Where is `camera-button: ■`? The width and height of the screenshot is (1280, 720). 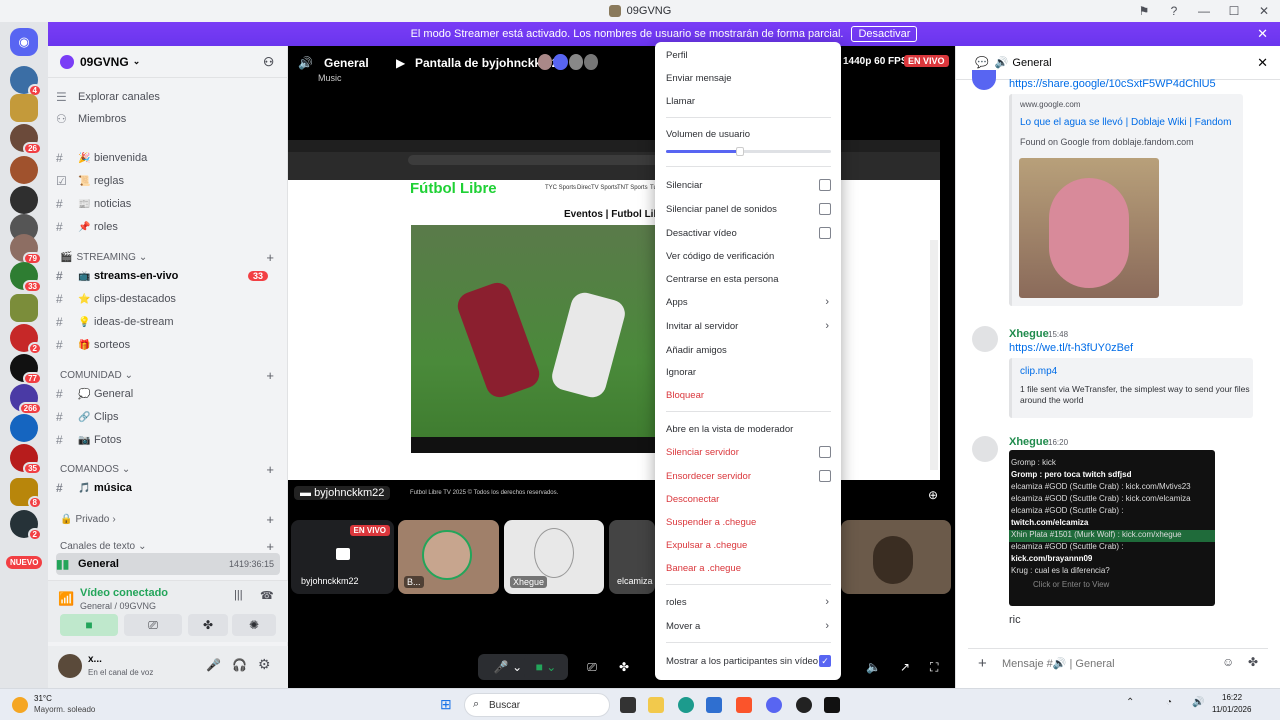 camera-button: ■ is located at coordinates (89, 625).